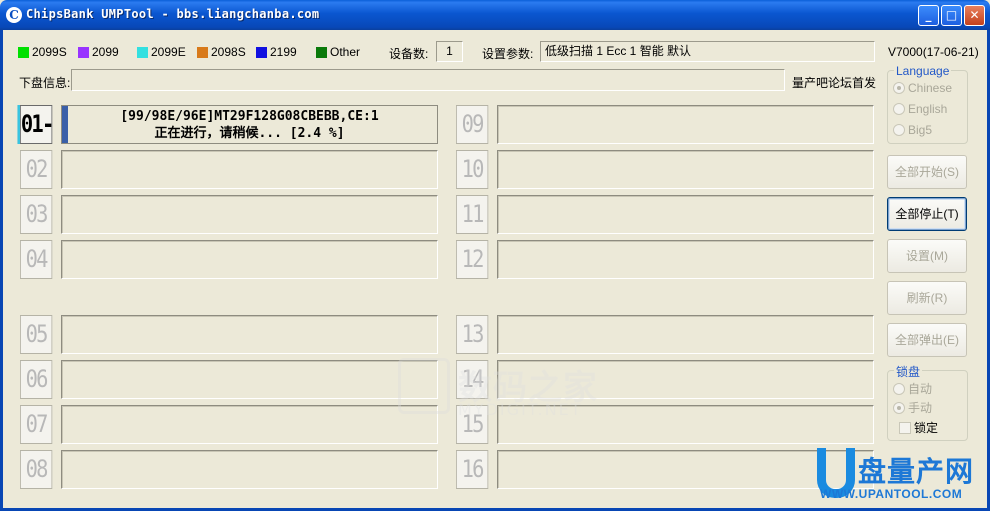 The width and height of the screenshot is (990, 511). What do you see at coordinates (424, 386) in the screenshot?
I see `house-logo-icon` at bounding box center [424, 386].